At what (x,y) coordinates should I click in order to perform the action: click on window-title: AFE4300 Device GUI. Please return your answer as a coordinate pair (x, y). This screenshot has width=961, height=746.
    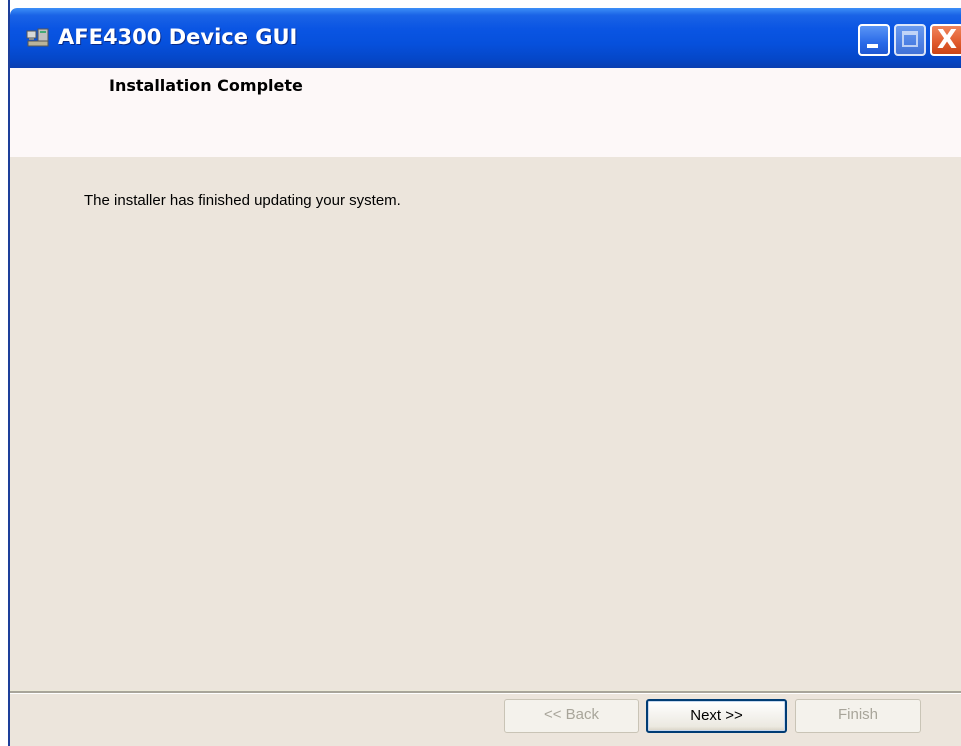
    Looking at the image, I should click on (178, 37).